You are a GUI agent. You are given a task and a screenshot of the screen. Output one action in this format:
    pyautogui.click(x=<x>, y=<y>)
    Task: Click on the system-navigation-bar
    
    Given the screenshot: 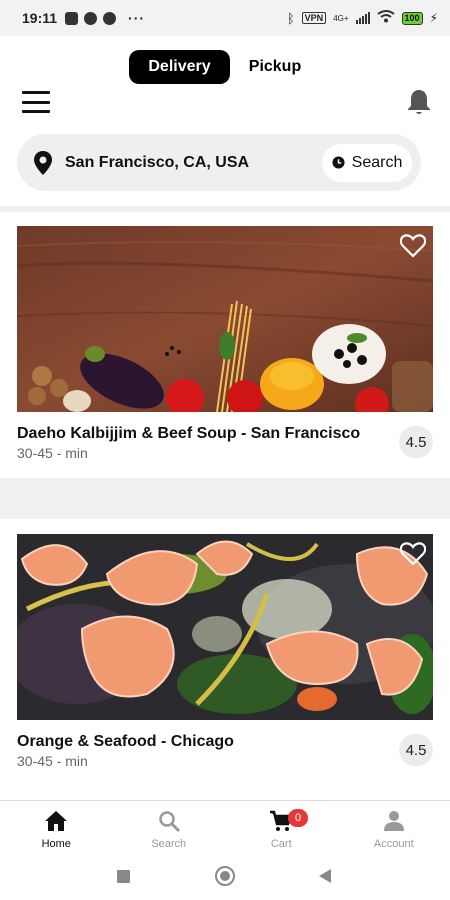 What is the action you would take?
    pyautogui.click(x=225, y=876)
    